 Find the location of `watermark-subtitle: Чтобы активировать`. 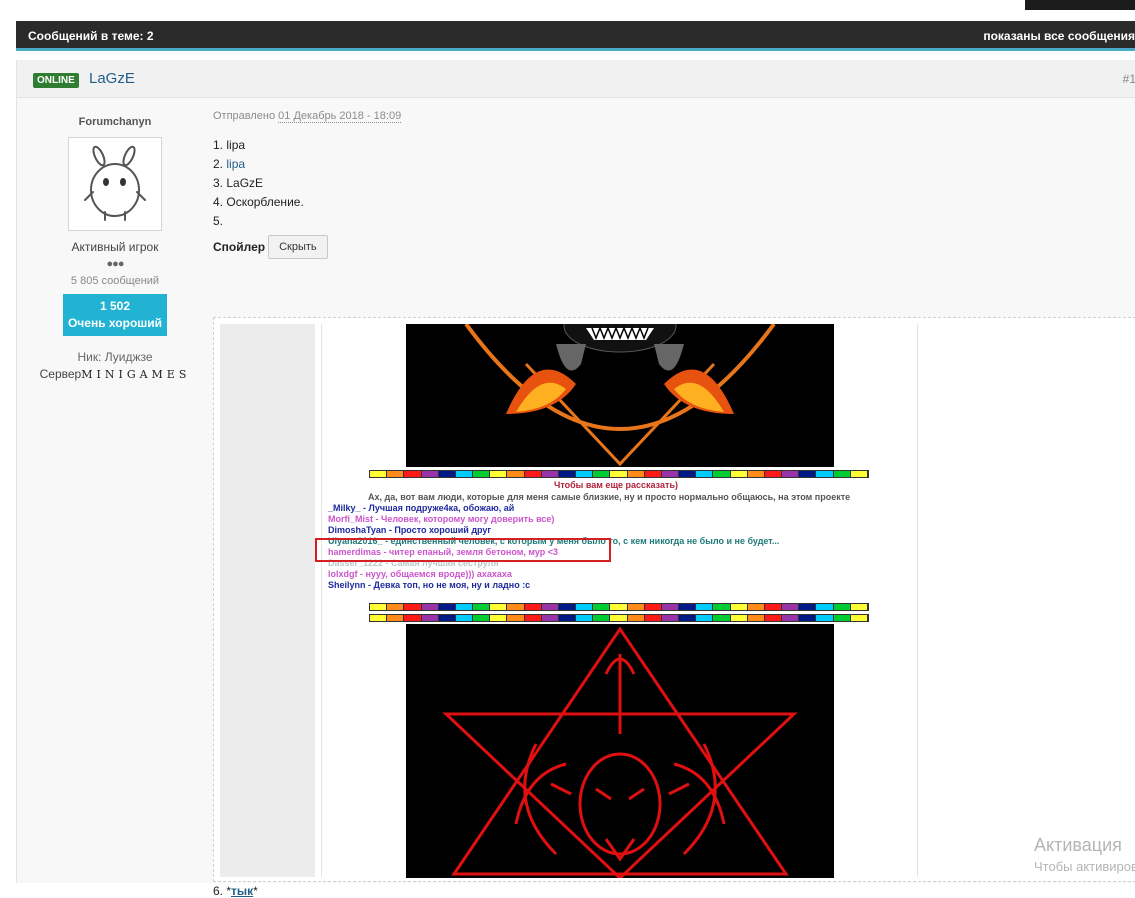

watermark-subtitle: Чтобы активировать is located at coordinates (1084, 866).